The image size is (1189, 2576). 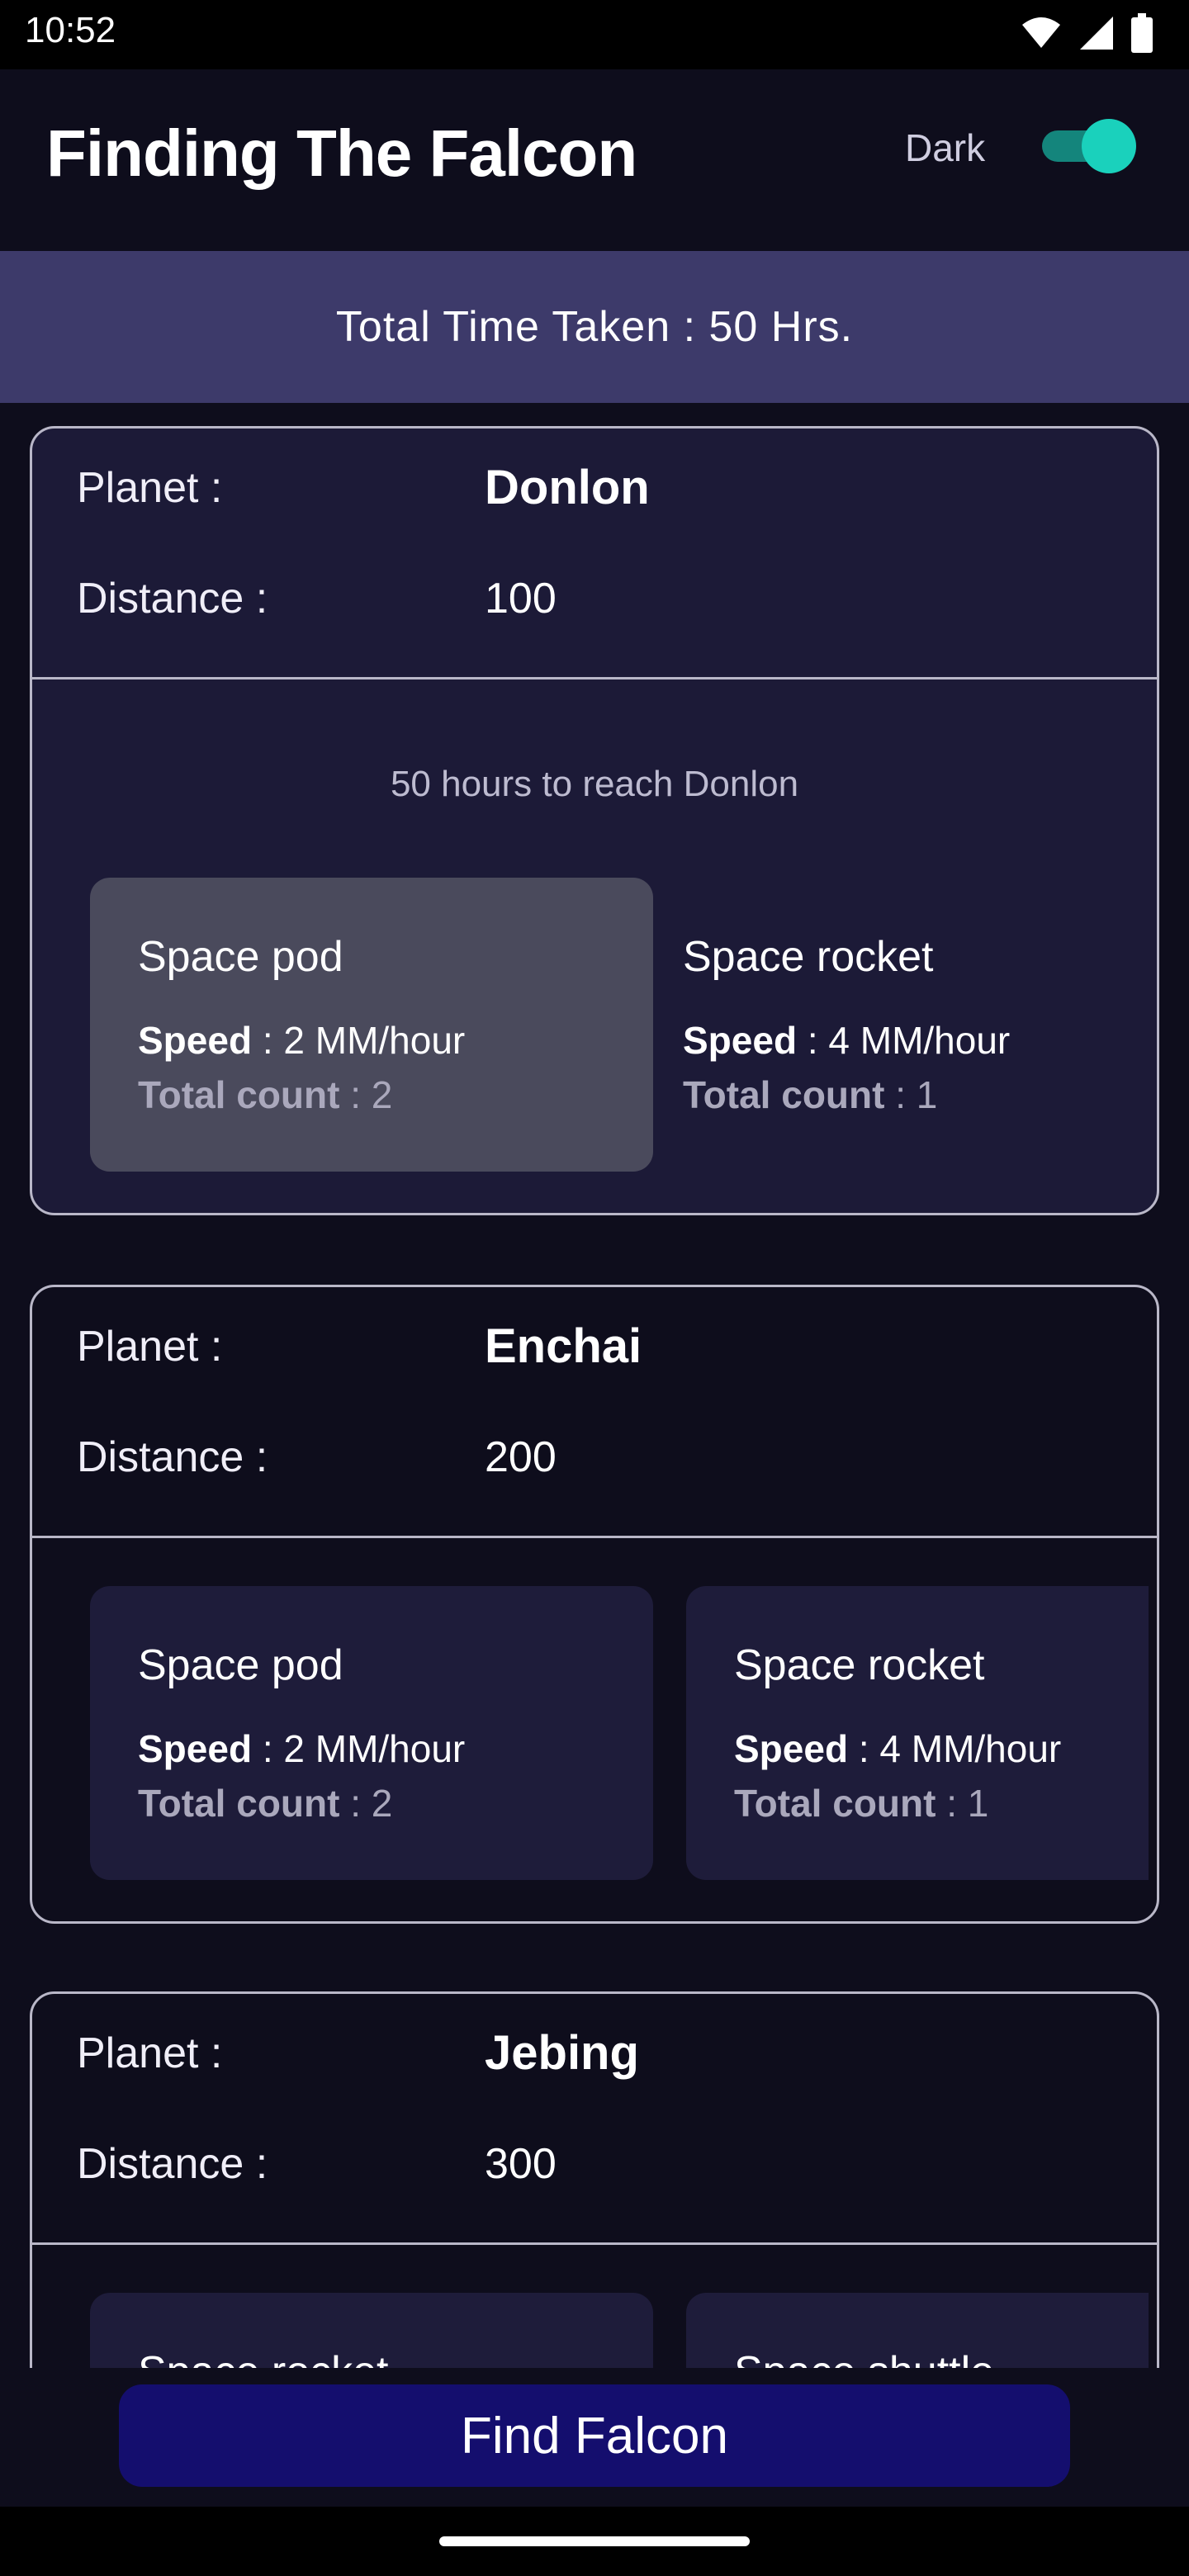 I want to click on card-header: Planet : Enchai Distance : 200, so click(x=594, y=1412).